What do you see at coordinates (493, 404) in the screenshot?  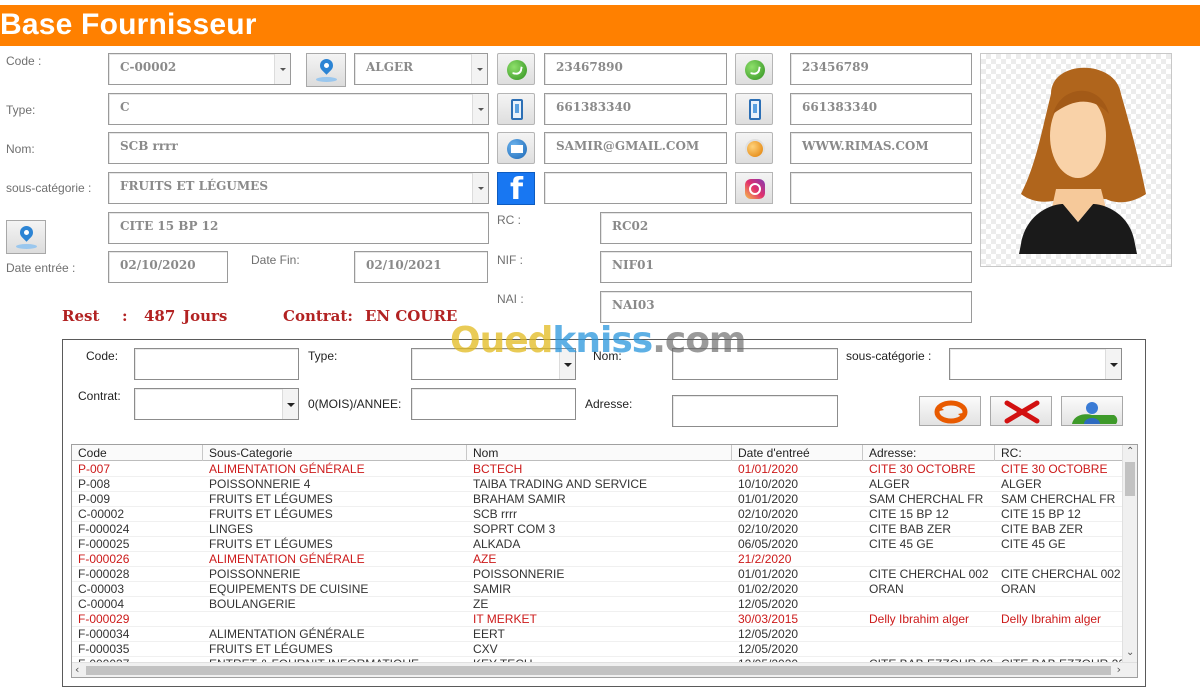 I see `filter-mois-input` at bounding box center [493, 404].